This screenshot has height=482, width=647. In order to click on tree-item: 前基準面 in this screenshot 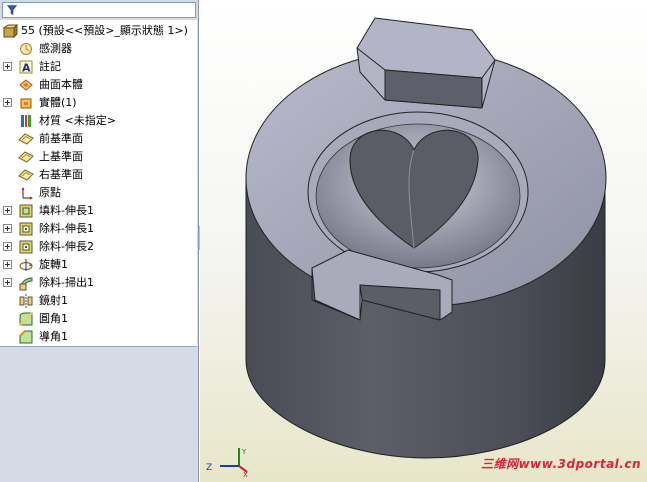, I will do `click(98, 139)`.